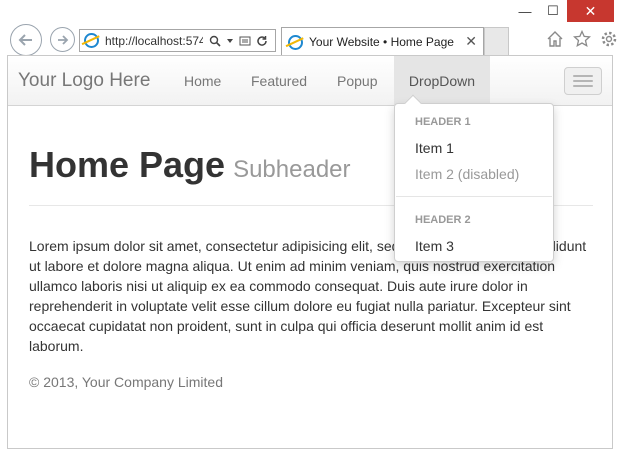  What do you see at coordinates (215, 41) in the screenshot?
I see `search-icon` at bounding box center [215, 41].